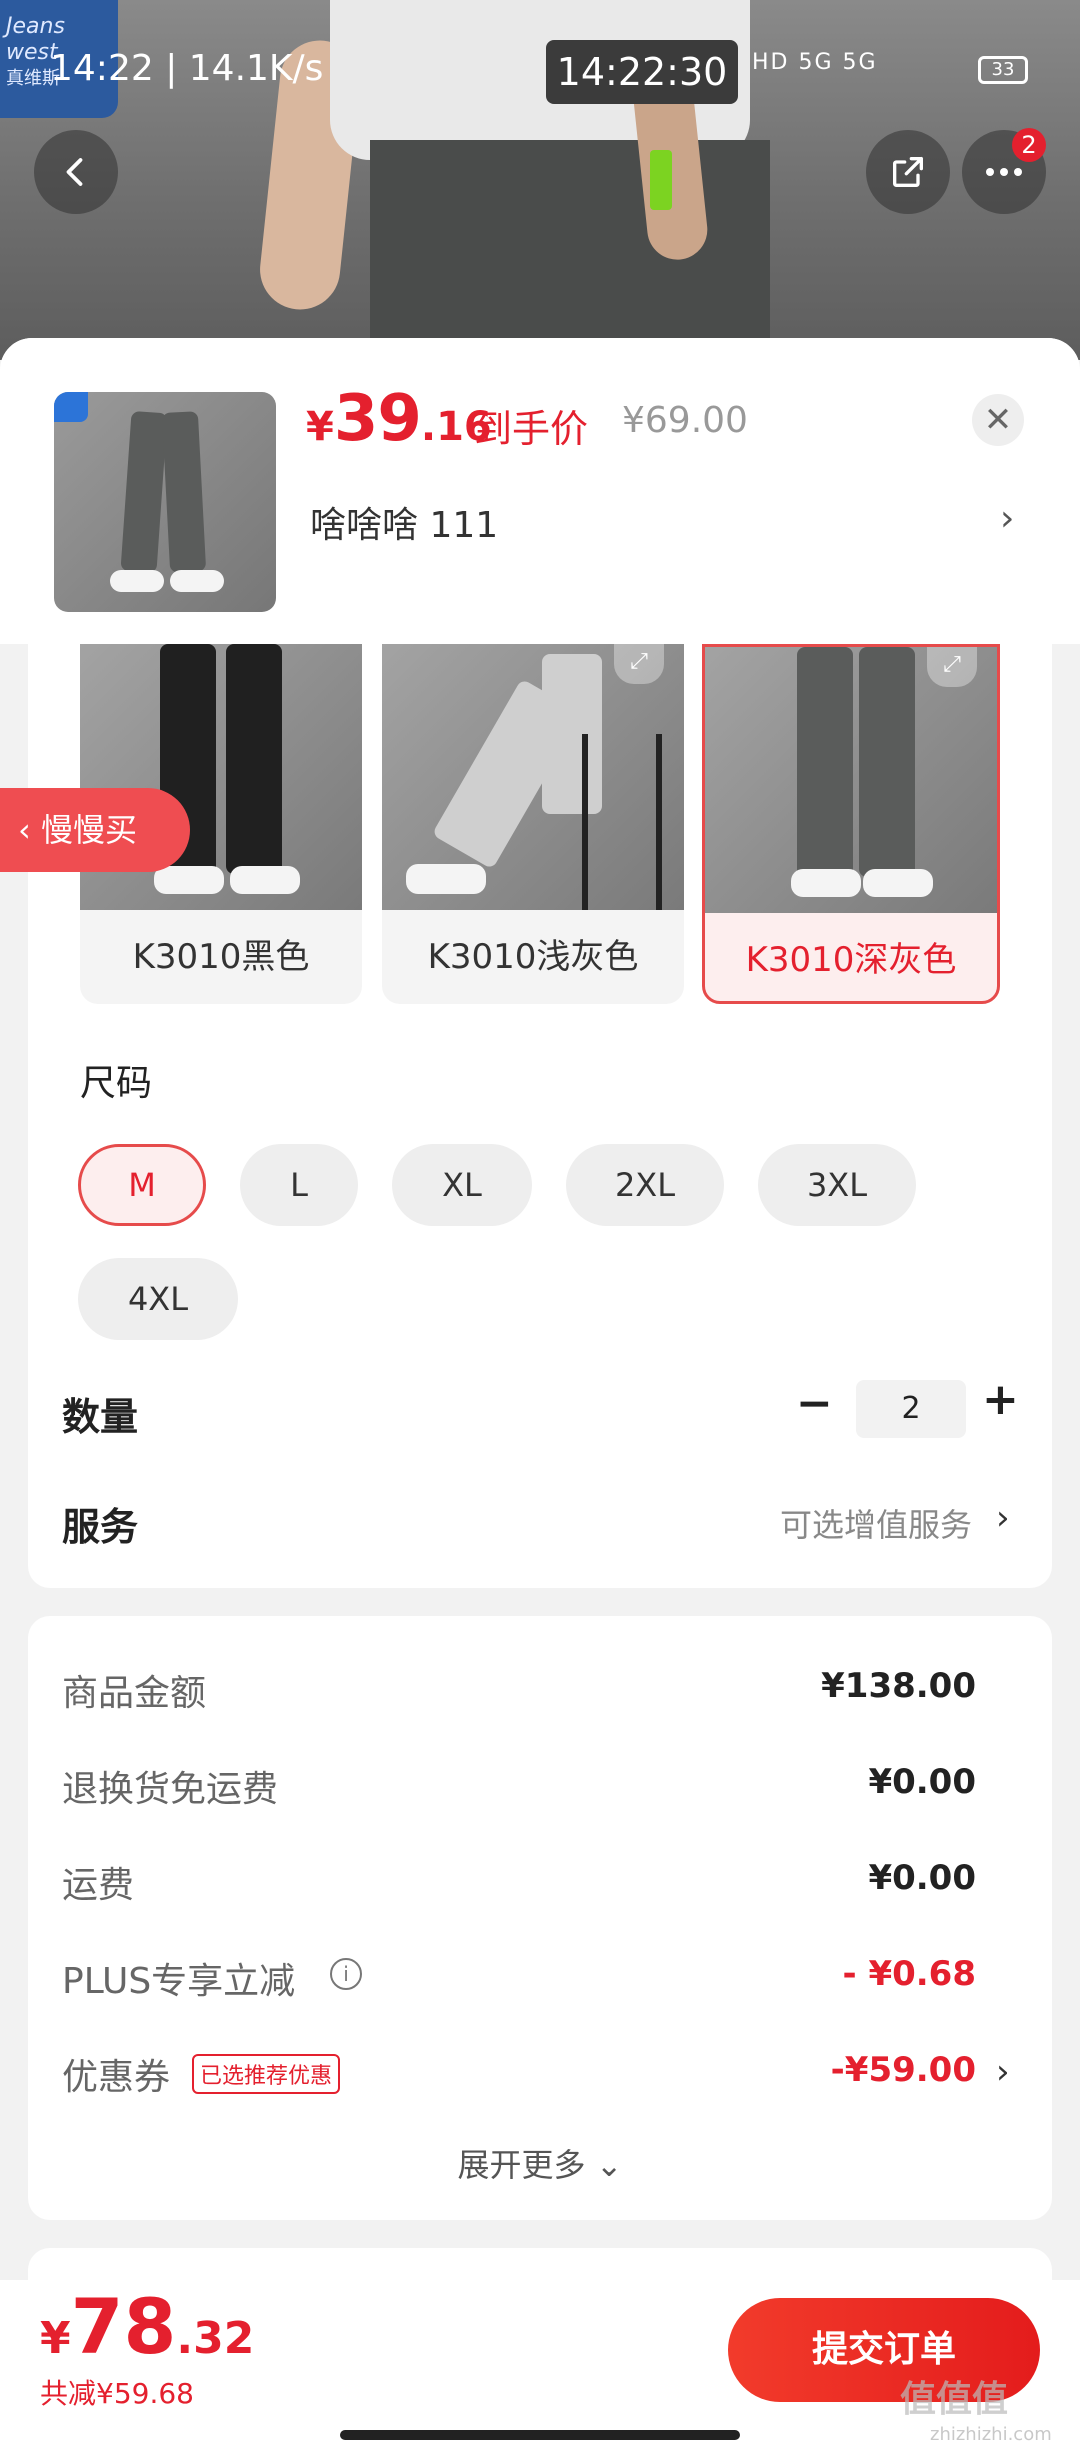  Describe the element at coordinates (117, 2393) in the screenshot. I see `total-saved: 共减¥59.68` at that location.